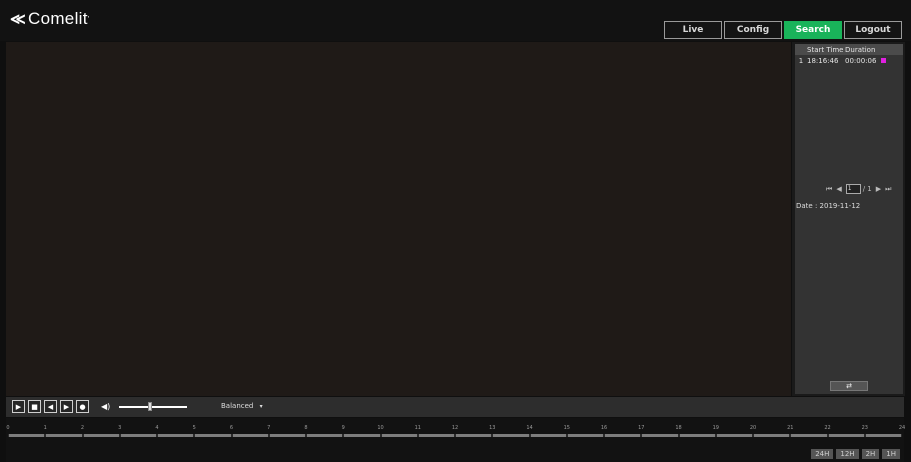  Describe the element at coordinates (455, 435) in the screenshot. I see `timeline-bar` at that location.